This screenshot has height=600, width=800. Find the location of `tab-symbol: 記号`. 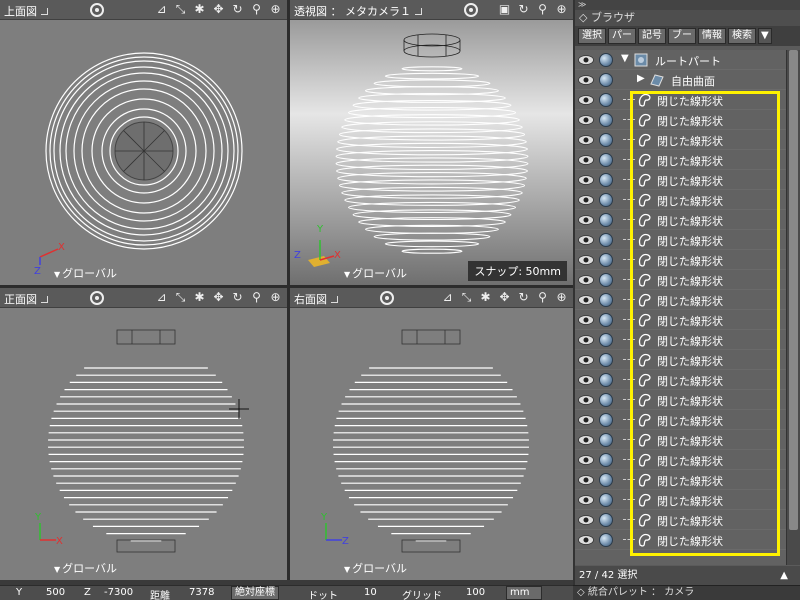

tab-symbol: 記号 is located at coordinates (652, 36).